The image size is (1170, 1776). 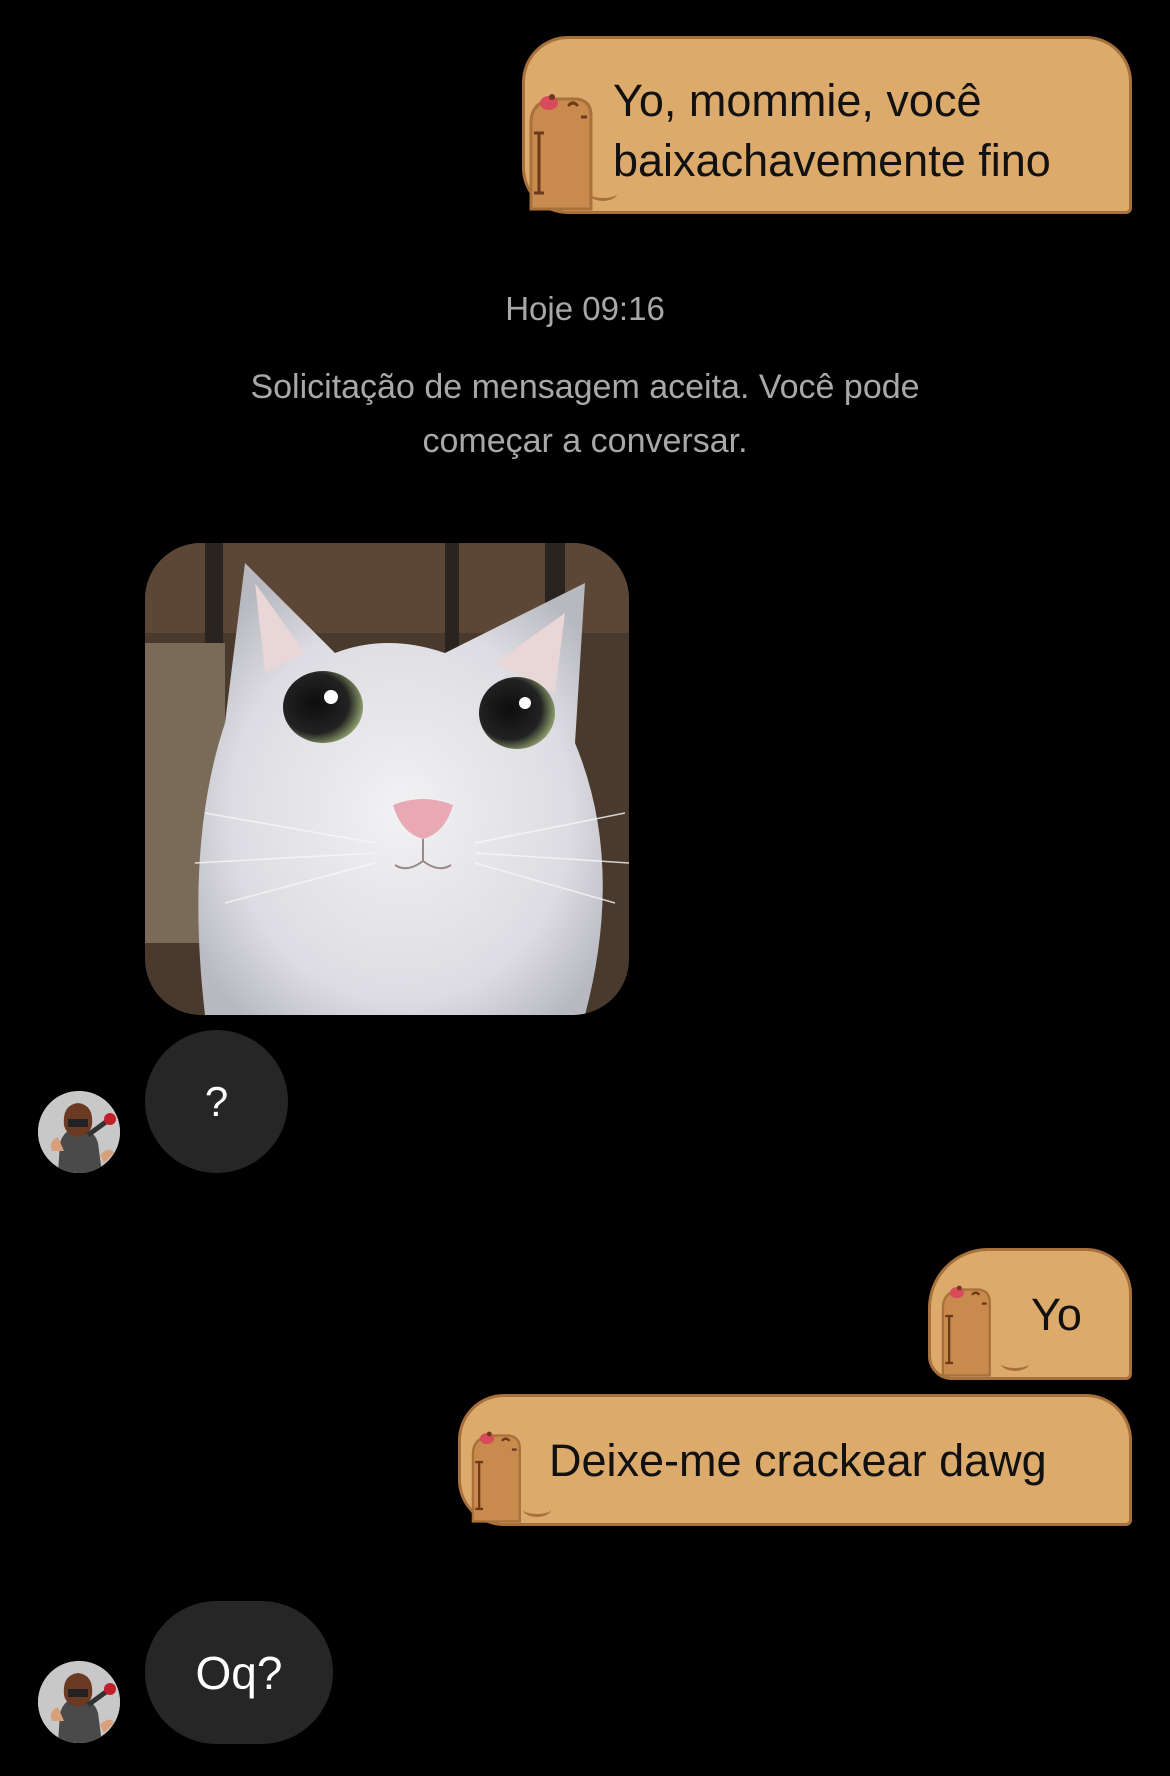 I want to click on outgoing-message: Yo, mommie, você baixachavemente fino, so click(x=827, y=125).